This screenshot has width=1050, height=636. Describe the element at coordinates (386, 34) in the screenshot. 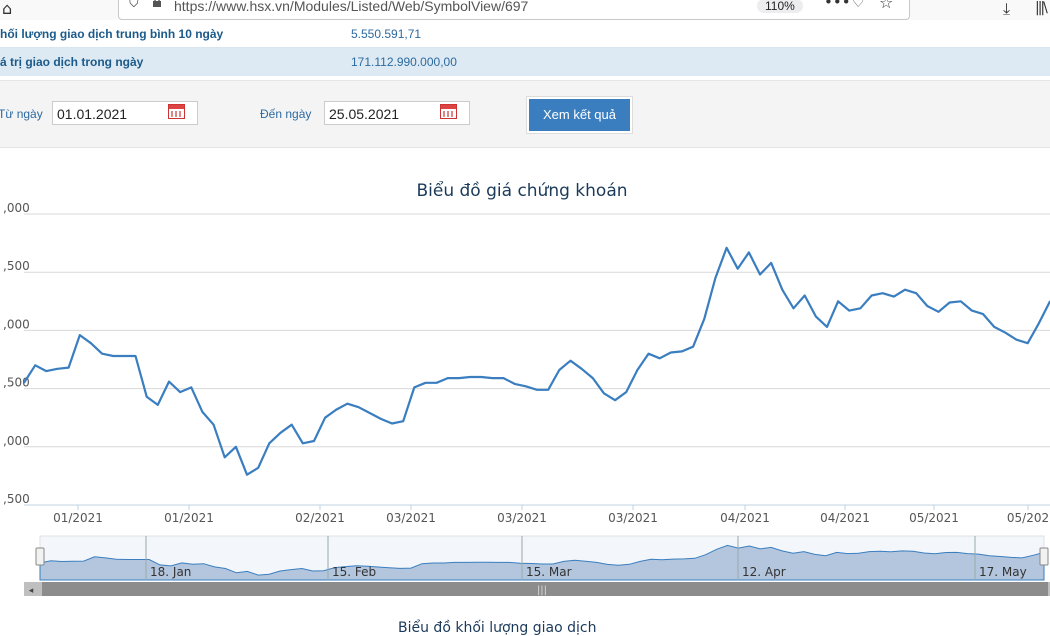

I see `info-value: 5.550.591,71` at that location.